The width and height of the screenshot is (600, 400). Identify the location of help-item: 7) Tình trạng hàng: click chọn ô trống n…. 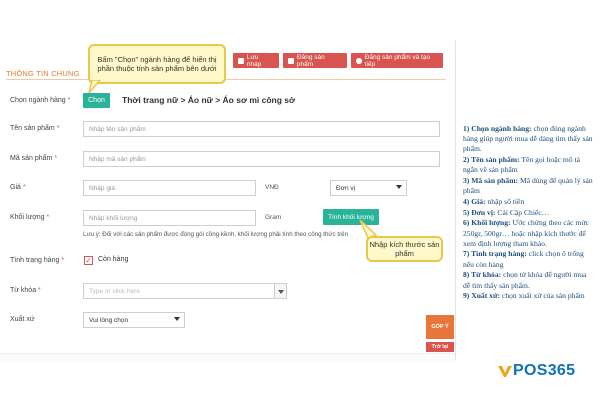
(523, 259).